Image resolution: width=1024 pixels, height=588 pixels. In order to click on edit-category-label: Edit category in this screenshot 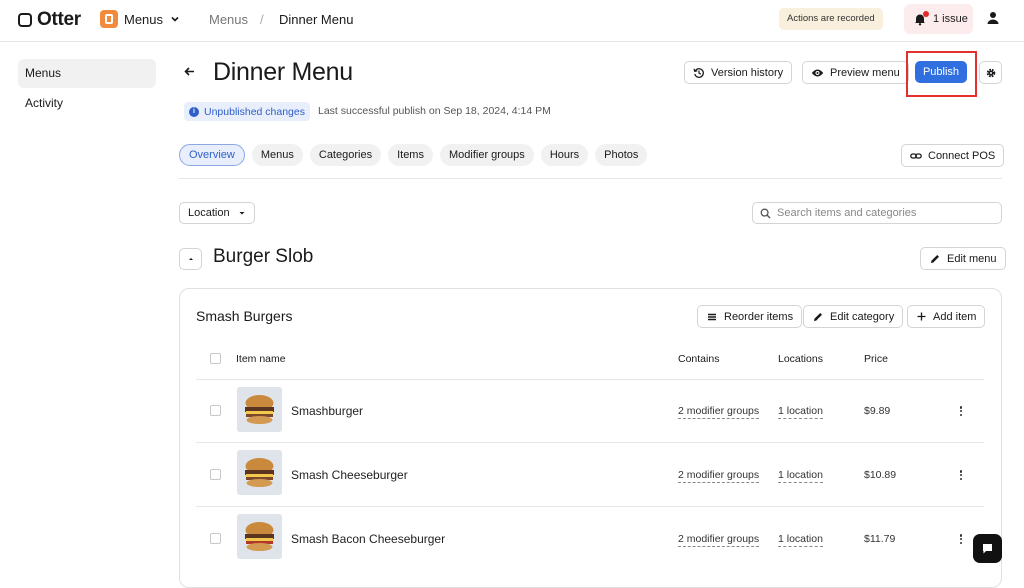, I will do `click(862, 316)`.